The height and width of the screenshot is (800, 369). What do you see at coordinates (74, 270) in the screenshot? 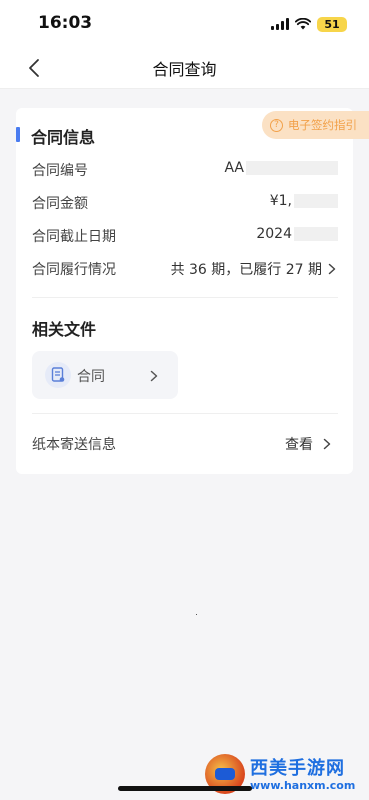
I see `row-label: 合同履行情况` at bounding box center [74, 270].